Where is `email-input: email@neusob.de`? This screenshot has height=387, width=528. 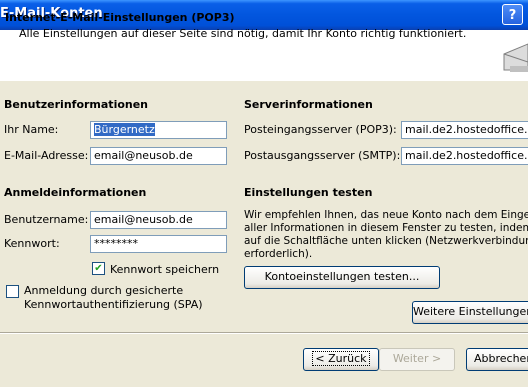 email-input: email@neusob.de is located at coordinates (158, 156).